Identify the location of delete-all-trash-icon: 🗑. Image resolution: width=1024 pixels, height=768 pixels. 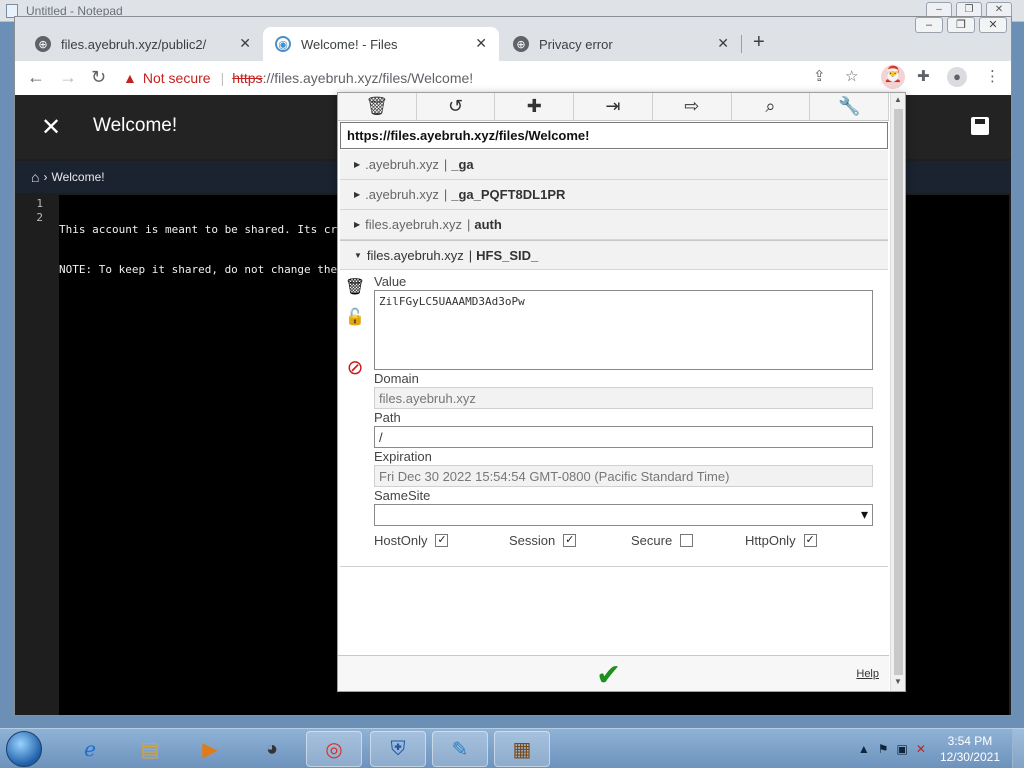
(377, 106).